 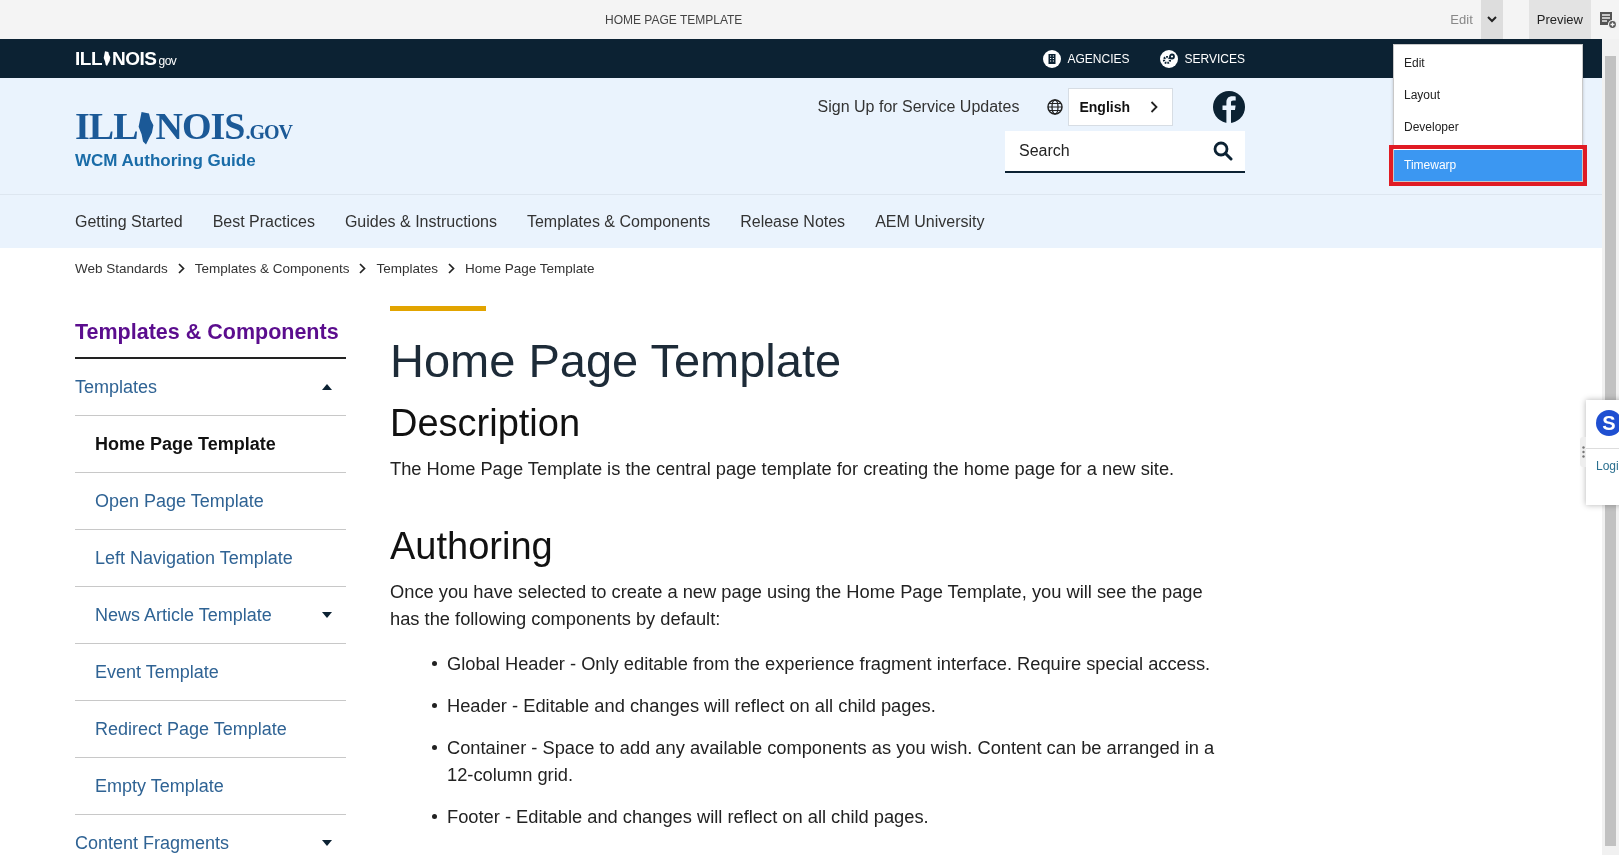 I want to click on breadcrumb-link: Home Page Template, so click(x=529, y=268).